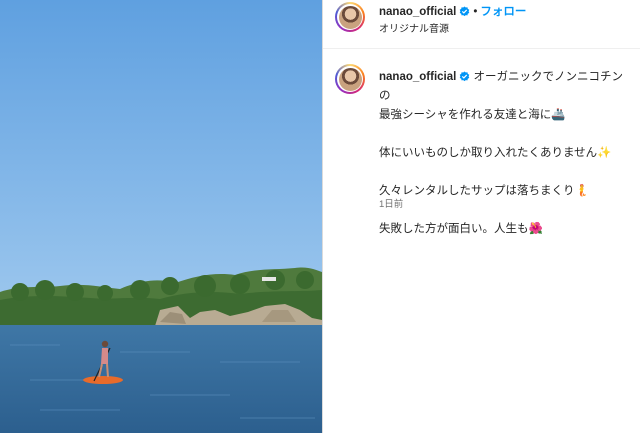 Image resolution: width=640 pixels, height=433 pixels. What do you see at coordinates (350, 79) in the screenshot?
I see `caption-avatar` at bounding box center [350, 79].